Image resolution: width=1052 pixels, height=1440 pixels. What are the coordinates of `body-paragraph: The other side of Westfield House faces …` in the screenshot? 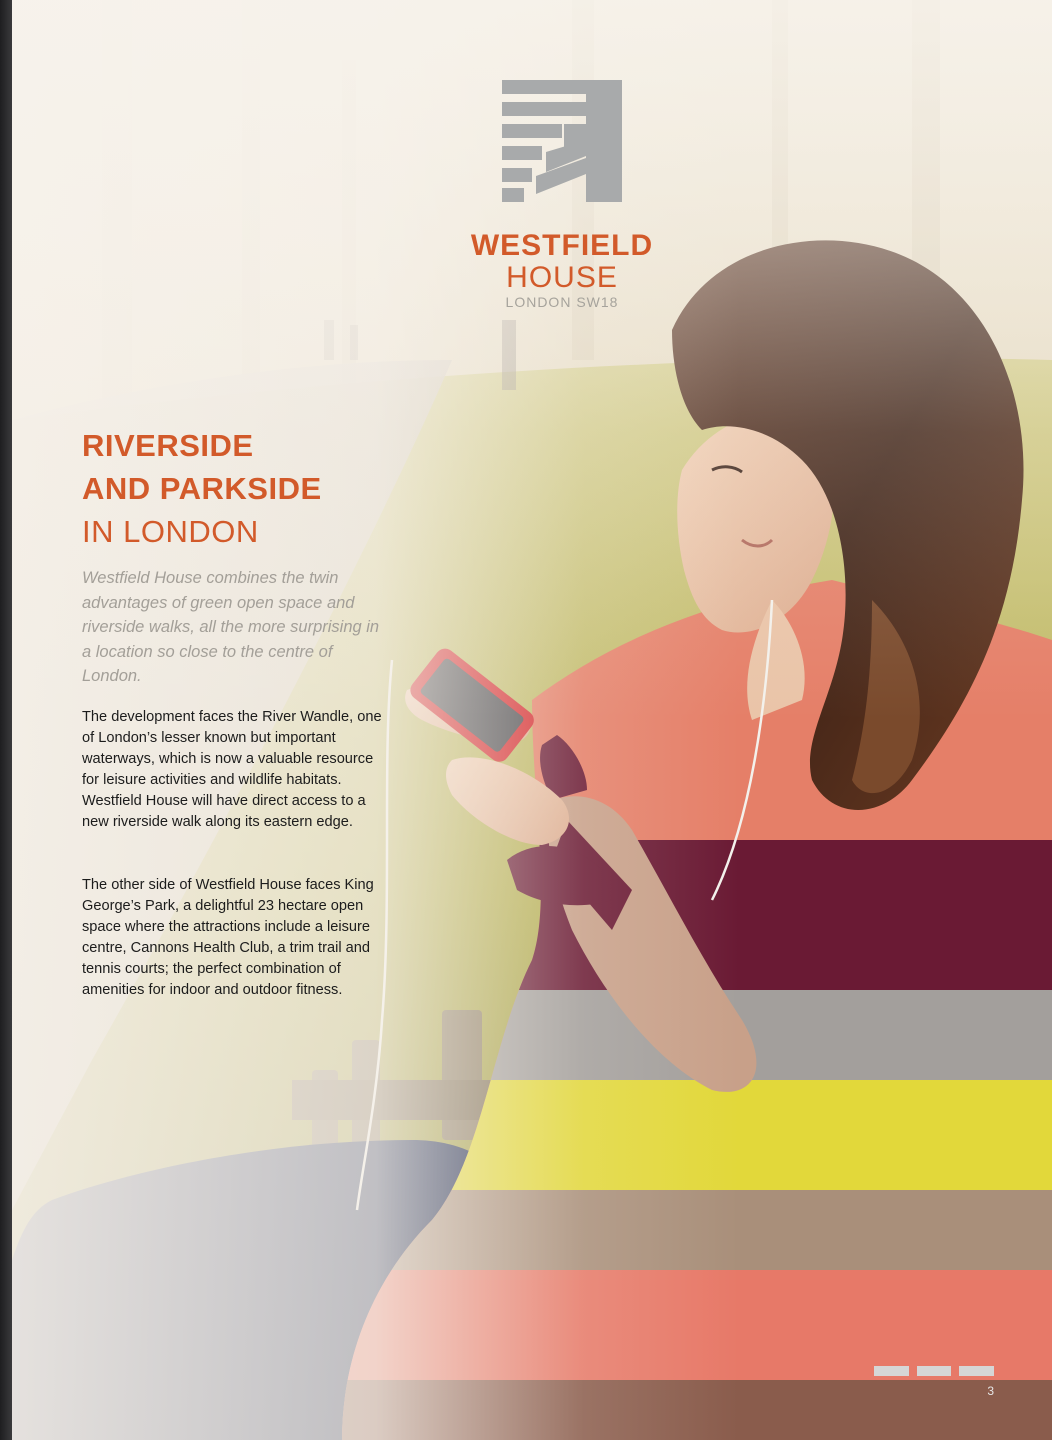 It's located at (228, 937).